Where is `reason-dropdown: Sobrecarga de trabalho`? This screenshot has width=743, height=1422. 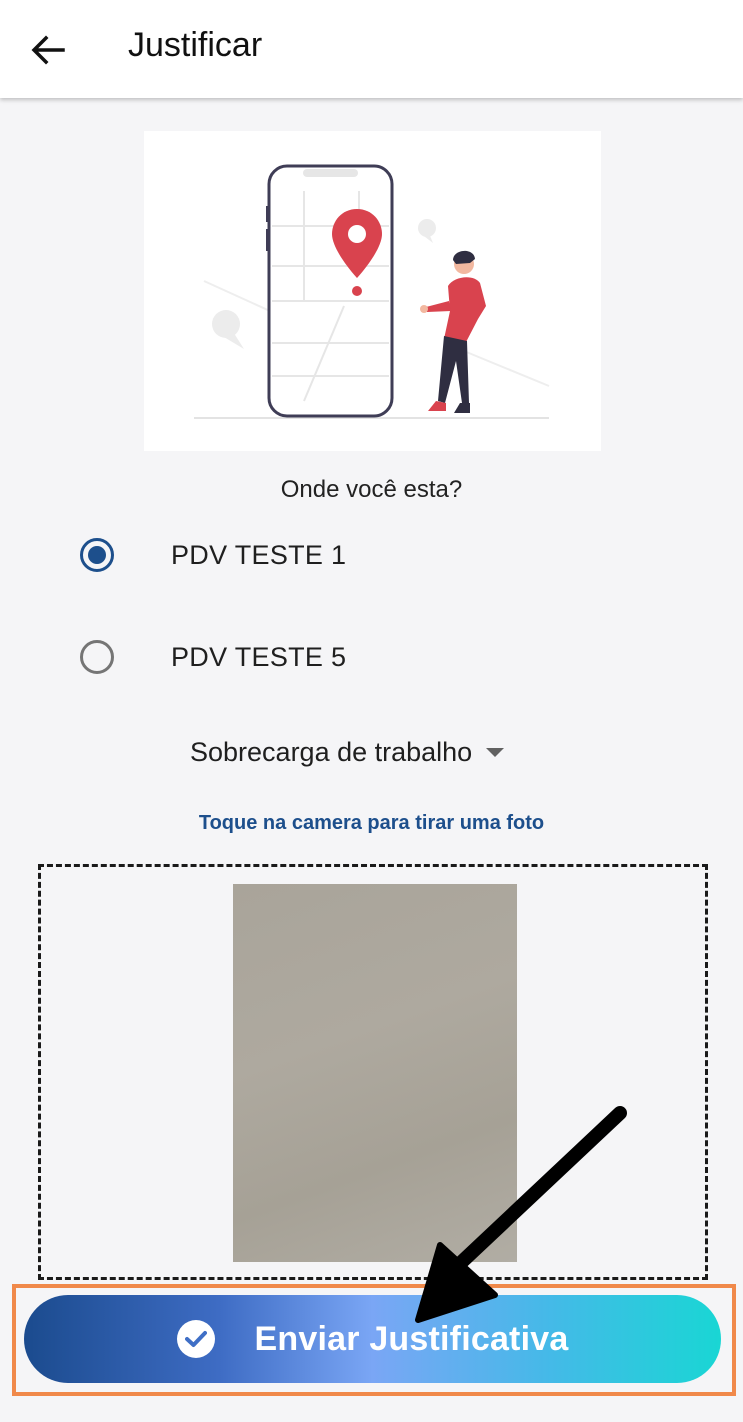
reason-dropdown: Sobrecarga de trabalho is located at coordinates (347, 752).